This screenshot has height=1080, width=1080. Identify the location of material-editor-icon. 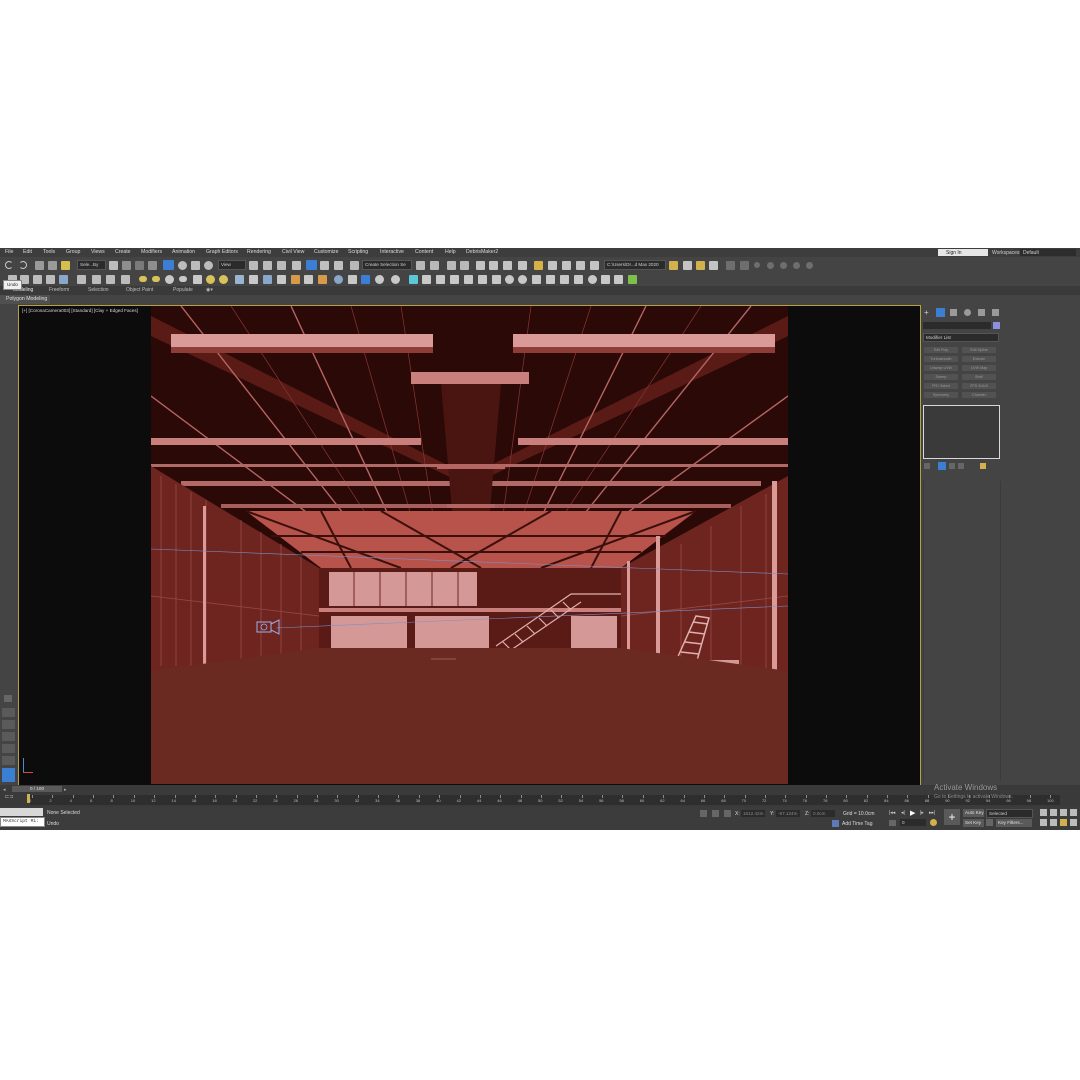
(507, 265).